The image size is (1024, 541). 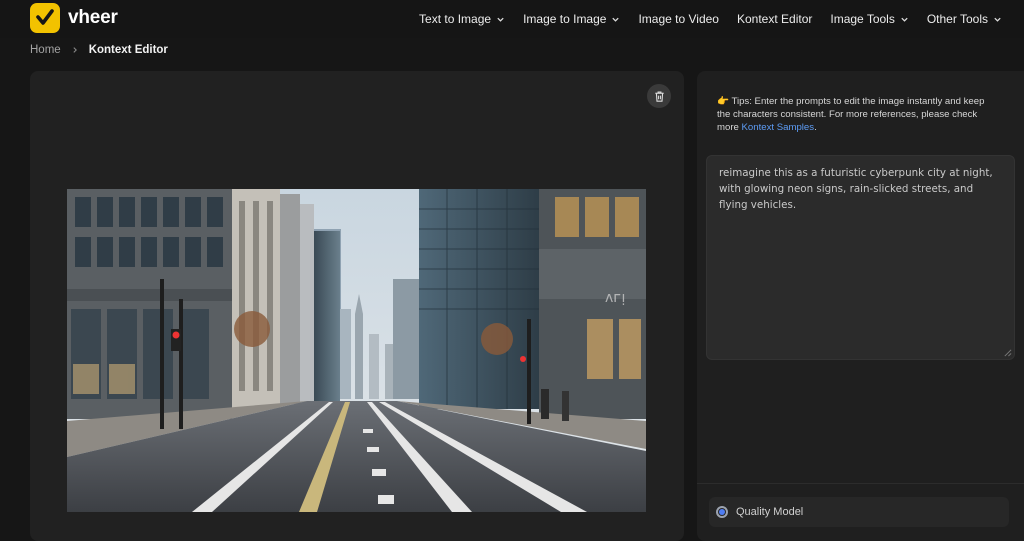 I want to click on nav-kontext-editor: Kontext Editor, so click(x=774, y=19).